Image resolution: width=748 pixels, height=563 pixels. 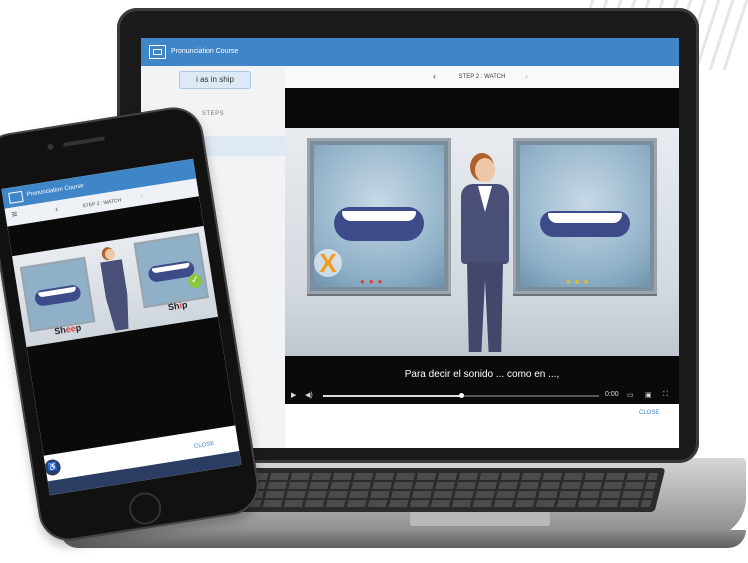 What do you see at coordinates (648, 395) in the screenshot?
I see `pip-icon: ▣` at bounding box center [648, 395].